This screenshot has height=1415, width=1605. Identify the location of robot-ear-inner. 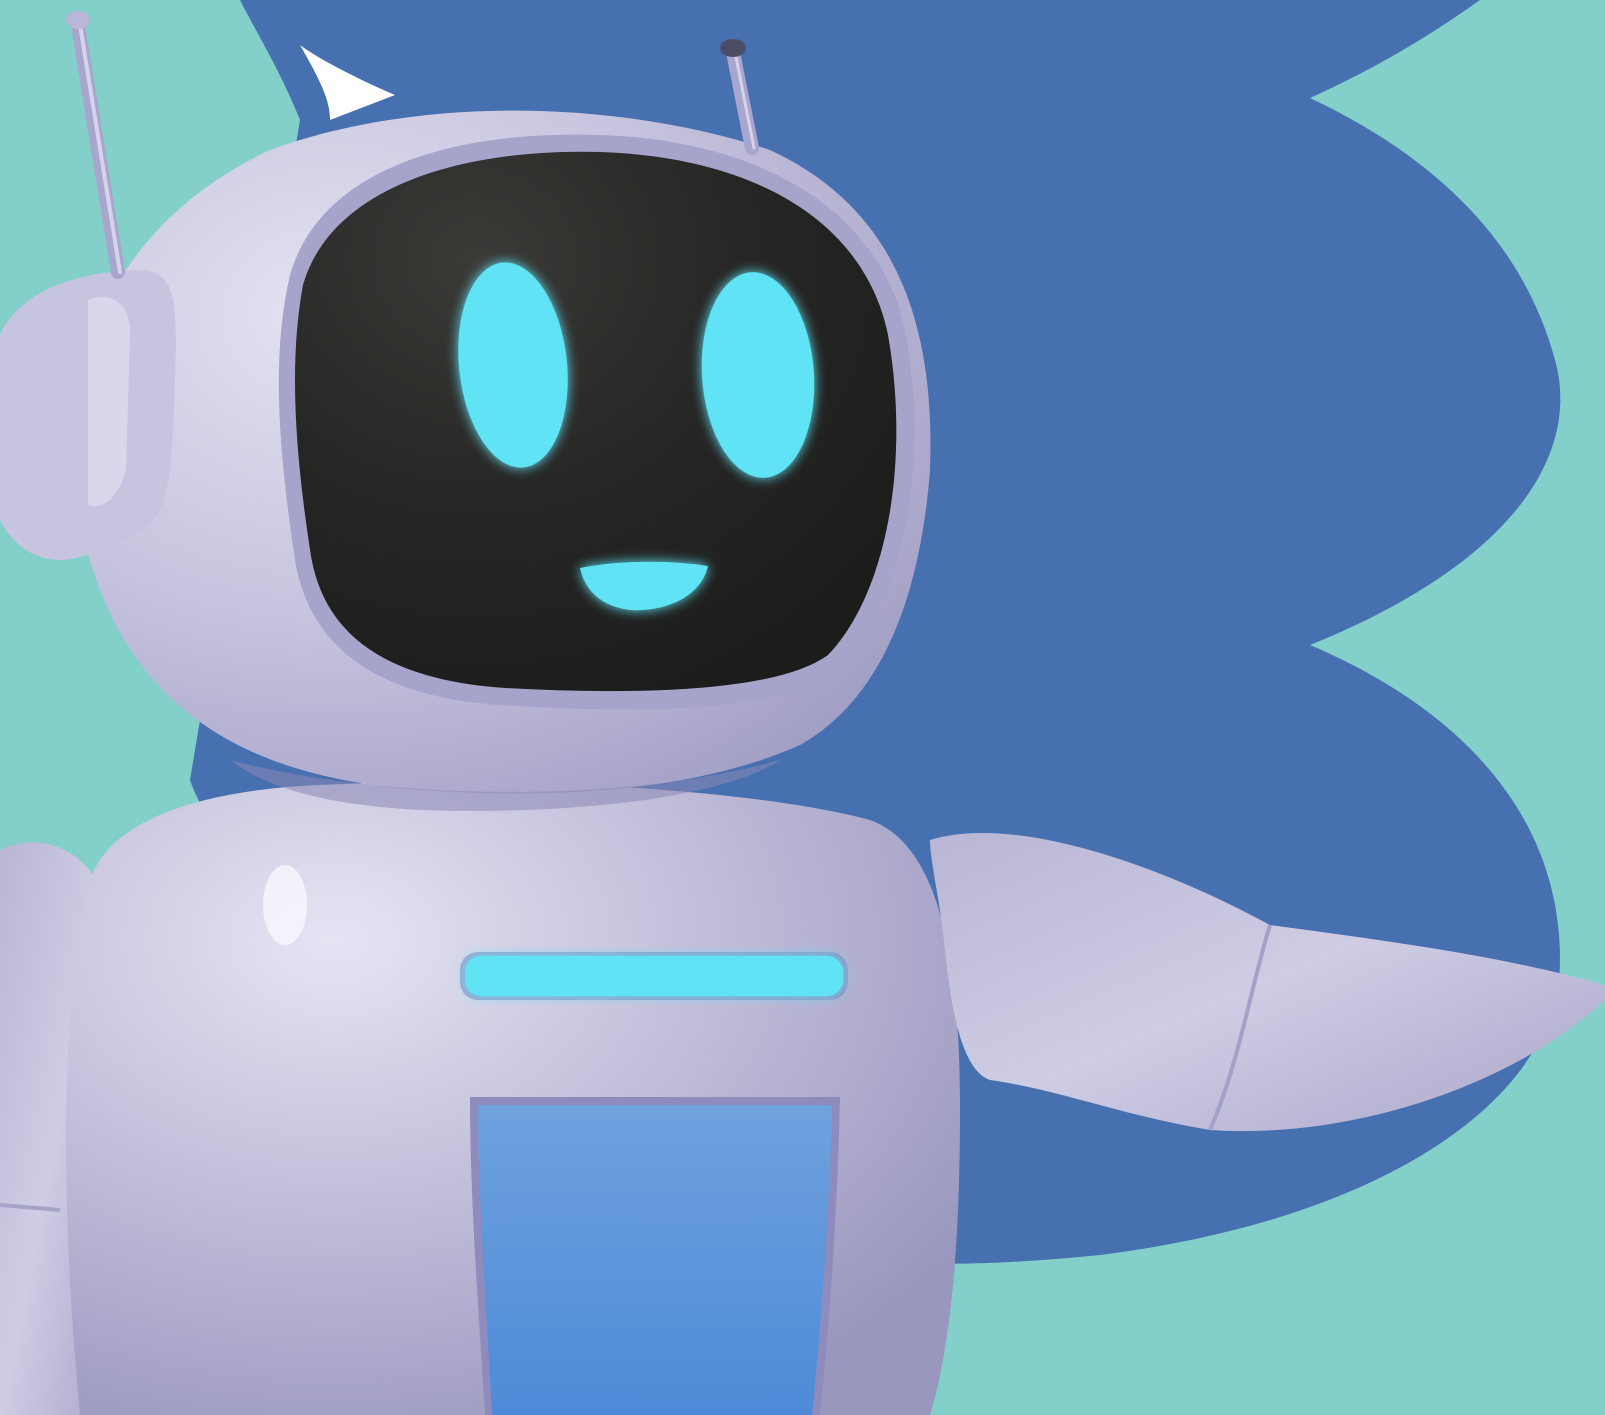
(109, 402).